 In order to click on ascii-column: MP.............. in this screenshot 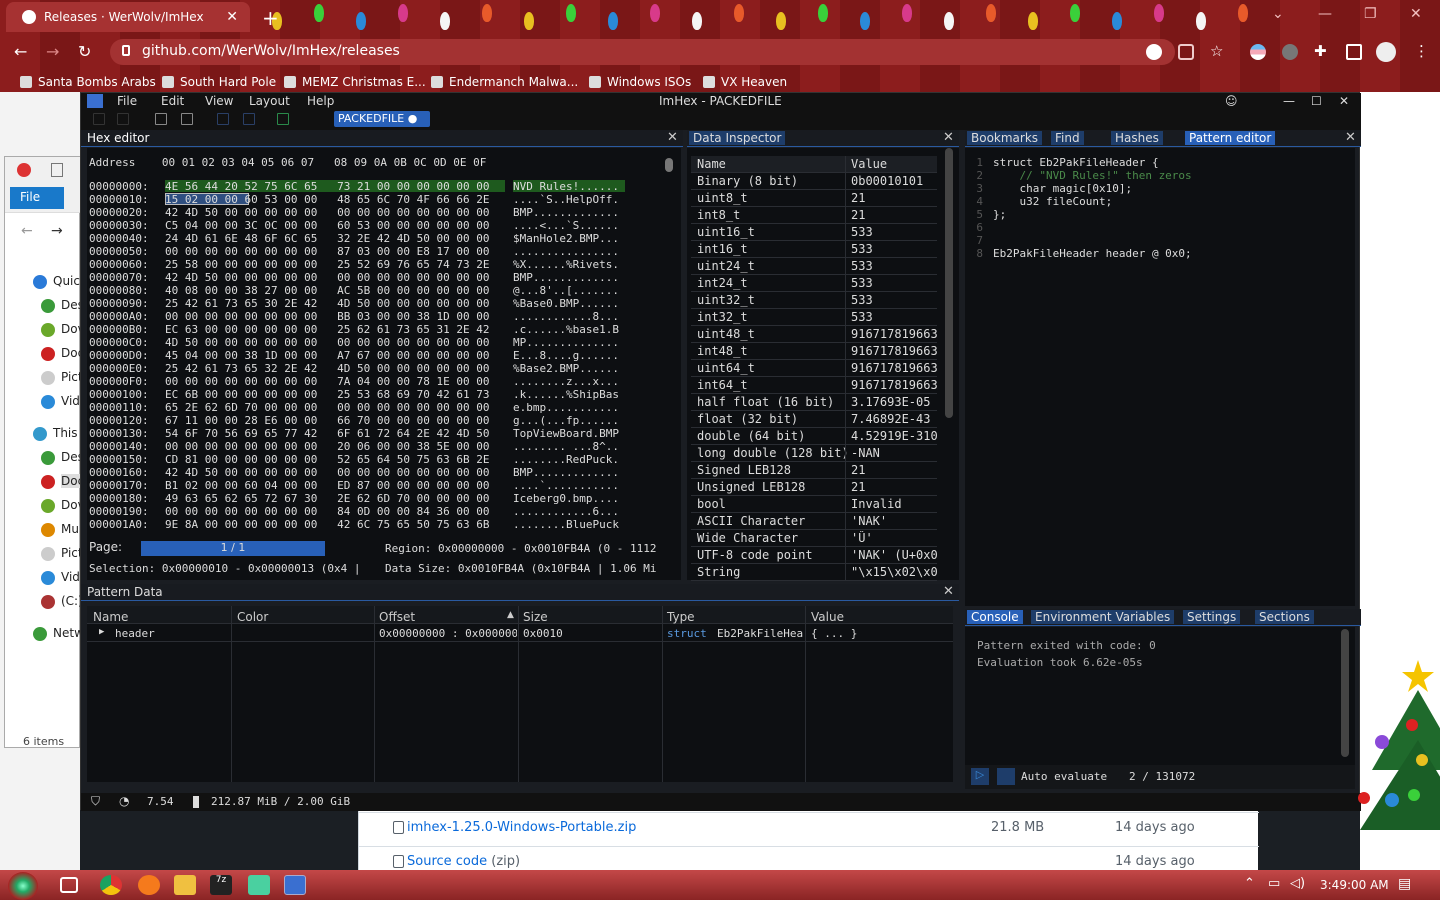, I will do `click(566, 342)`.